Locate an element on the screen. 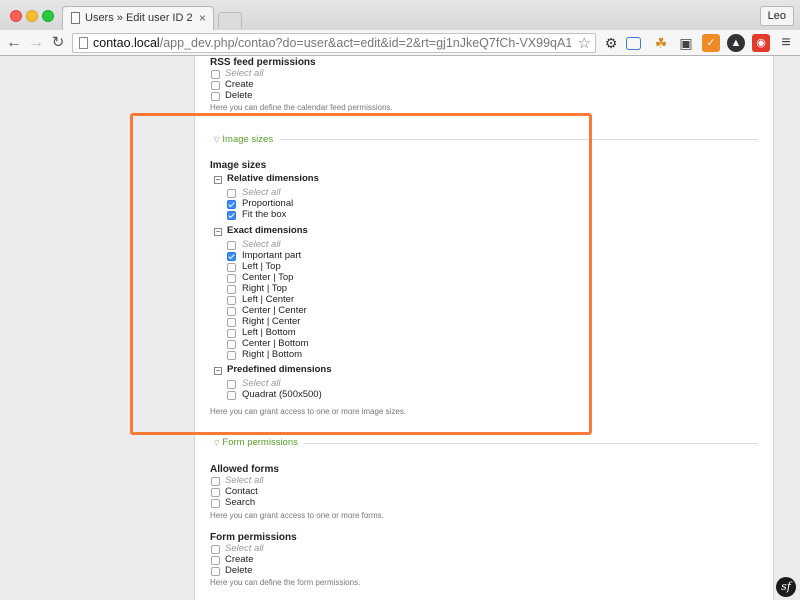 This screenshot has height=600, width=800. contact-label: Contact is located at coordinates (241, 491).